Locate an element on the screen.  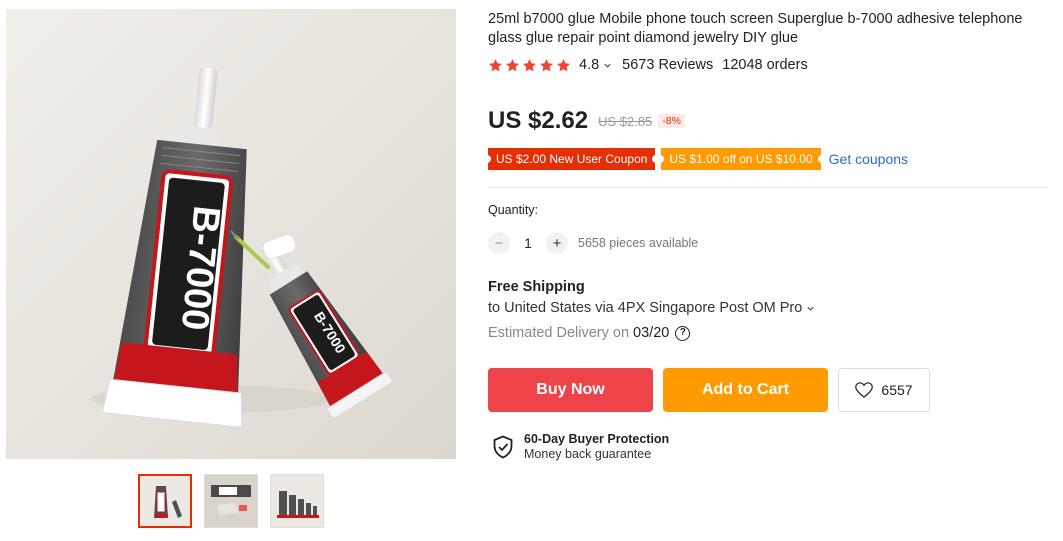
store-coupon: US $1.00 off on US $10.00 is located at coordinates (741, 159).